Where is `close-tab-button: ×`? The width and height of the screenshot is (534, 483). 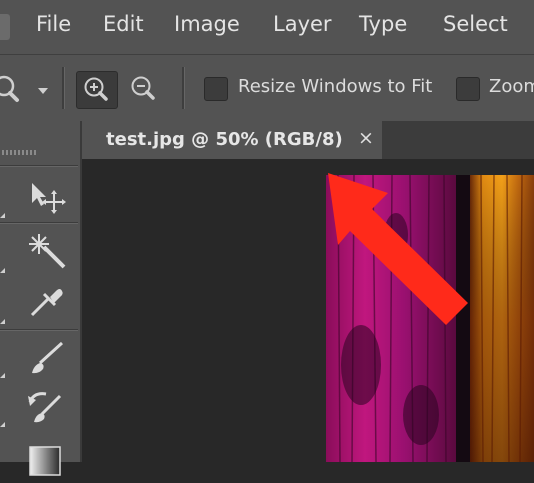
close-tab-button: × is located at coordinates (366, 138).